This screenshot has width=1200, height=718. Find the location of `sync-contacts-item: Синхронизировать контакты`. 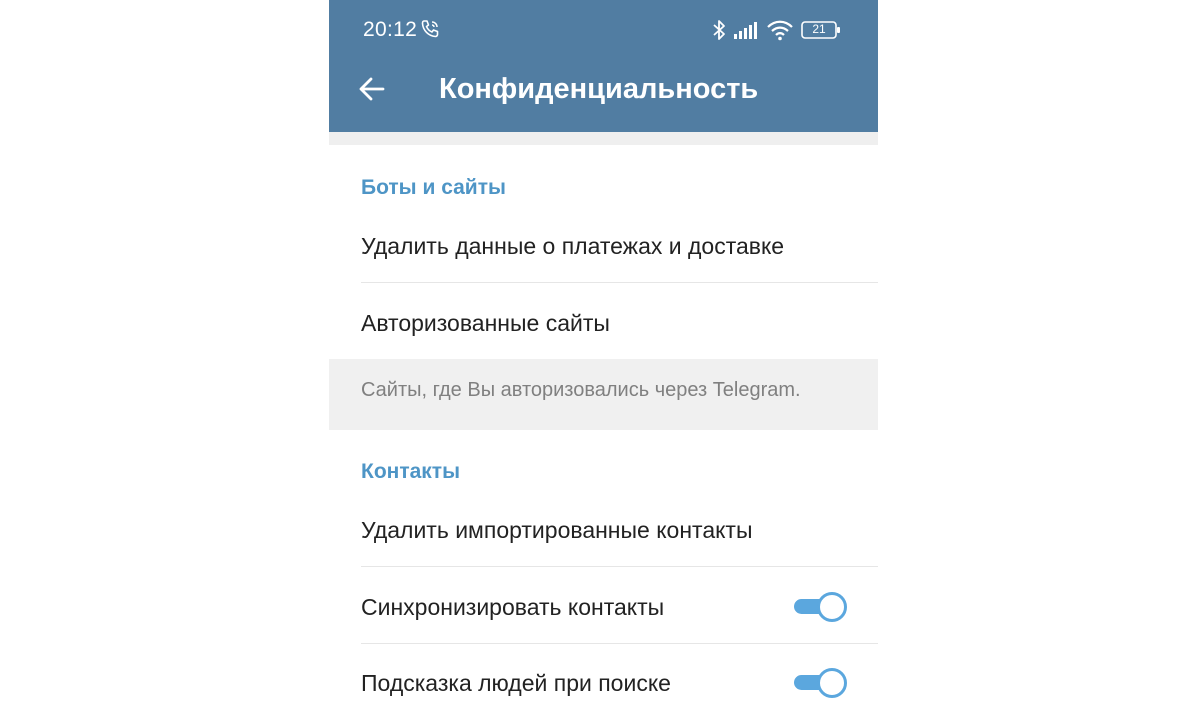

sync-contacts-item: Синхронизировать контакты is located at coordinates (603, 605).